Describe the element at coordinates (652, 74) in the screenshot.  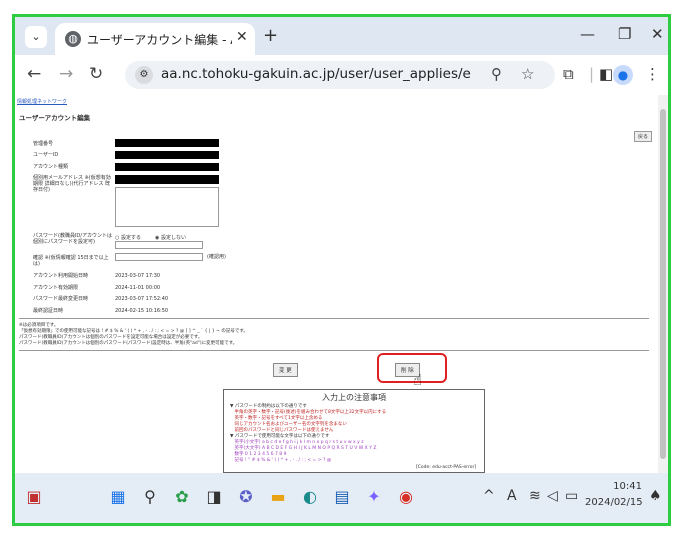
I see `menu-kebab-icon: ⋮` at that location.